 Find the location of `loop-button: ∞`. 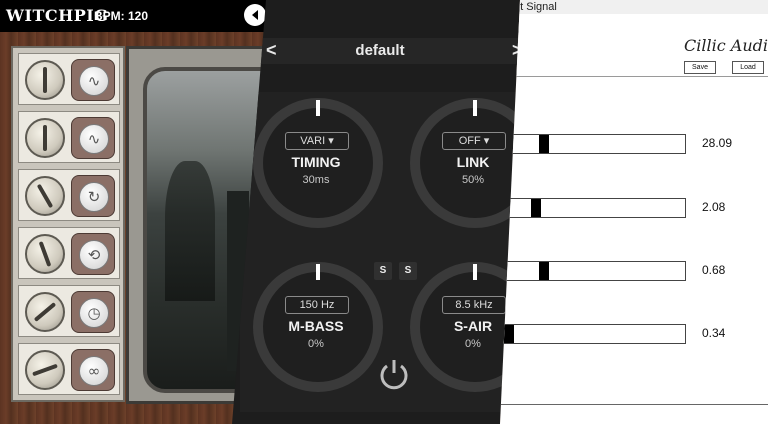

loop-button: ∞ is located at coordinates (93, 370).